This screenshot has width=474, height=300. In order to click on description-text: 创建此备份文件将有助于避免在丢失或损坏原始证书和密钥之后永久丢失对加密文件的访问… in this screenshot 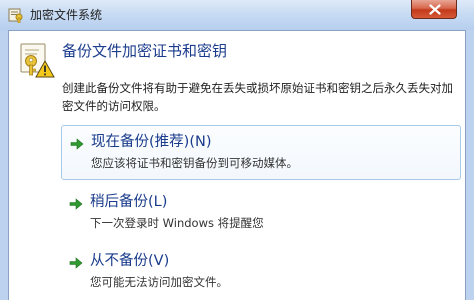, I will do `click(257, 97)`.